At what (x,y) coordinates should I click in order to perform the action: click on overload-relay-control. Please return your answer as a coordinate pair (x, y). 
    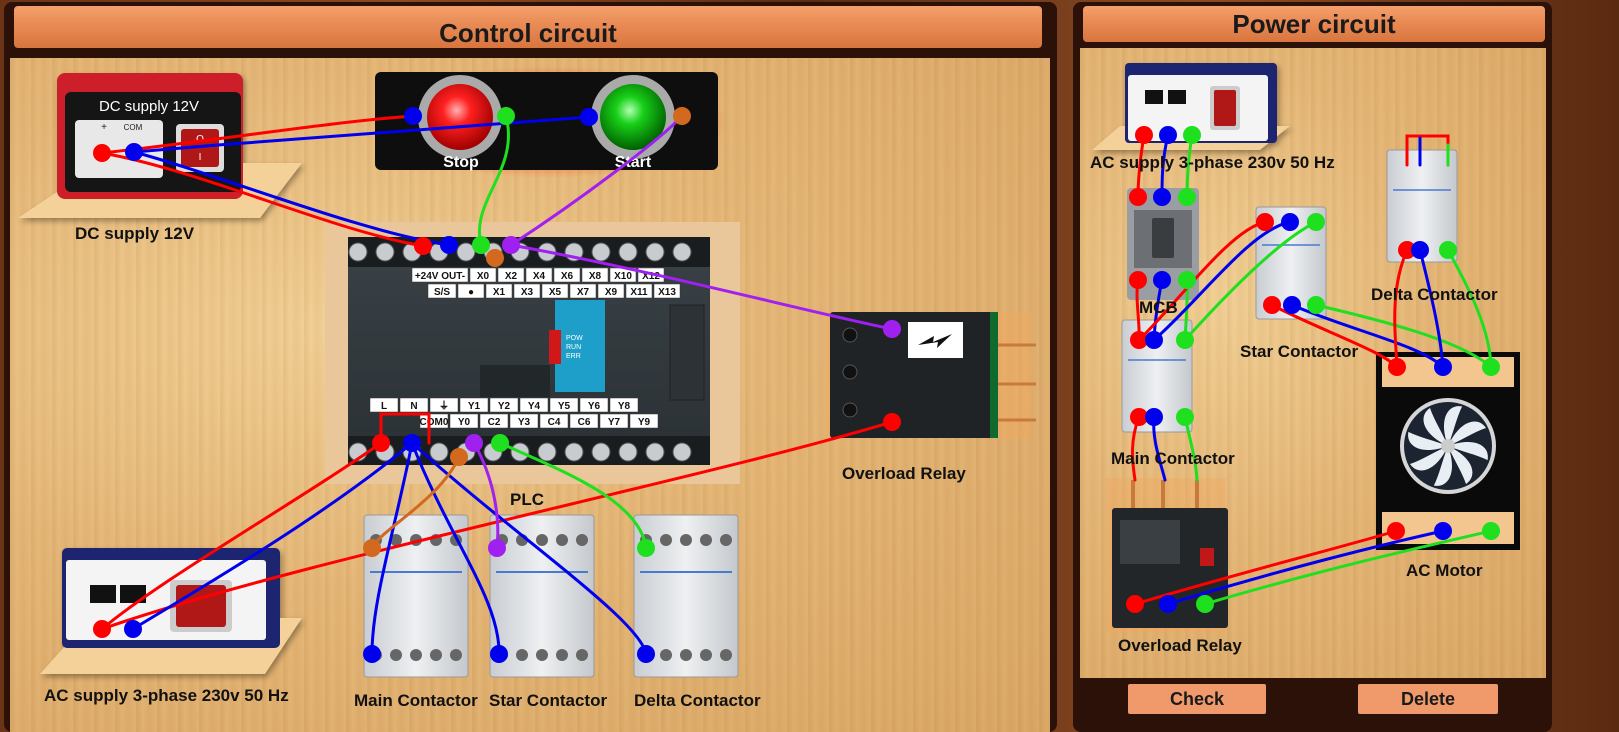
    Looking at the image, I should click on (931, 375).